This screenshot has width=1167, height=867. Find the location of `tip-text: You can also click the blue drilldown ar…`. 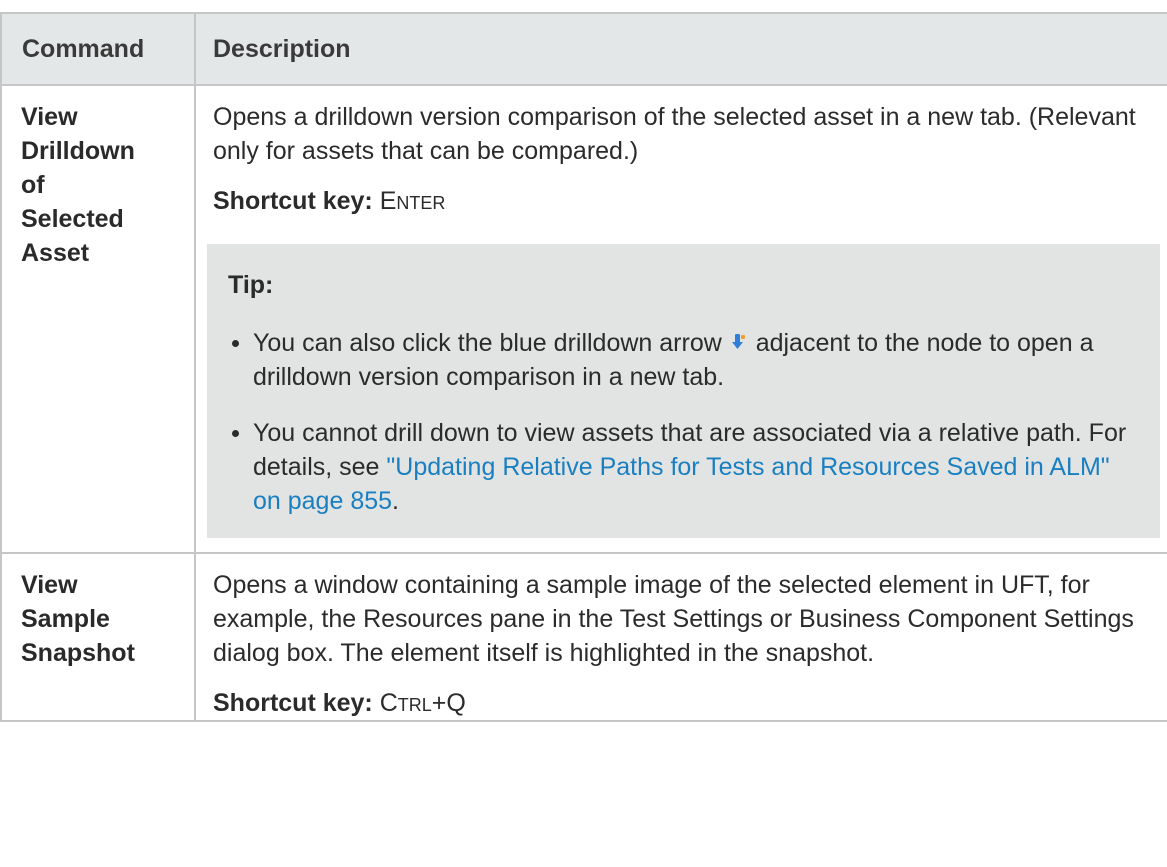

tip-text: You can also click the blue drilldown ar… is located at coordinates (487, 343).